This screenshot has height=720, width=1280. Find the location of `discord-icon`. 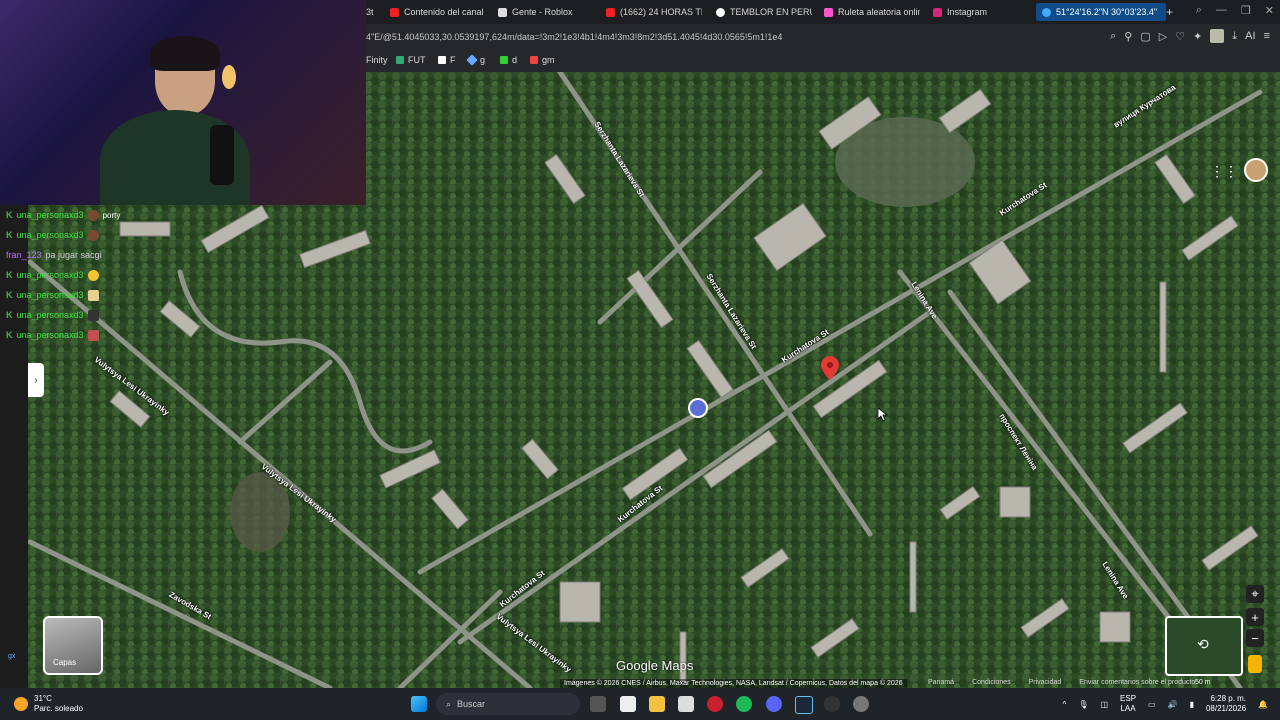

discord-icon is located at coordinates (774, 704).